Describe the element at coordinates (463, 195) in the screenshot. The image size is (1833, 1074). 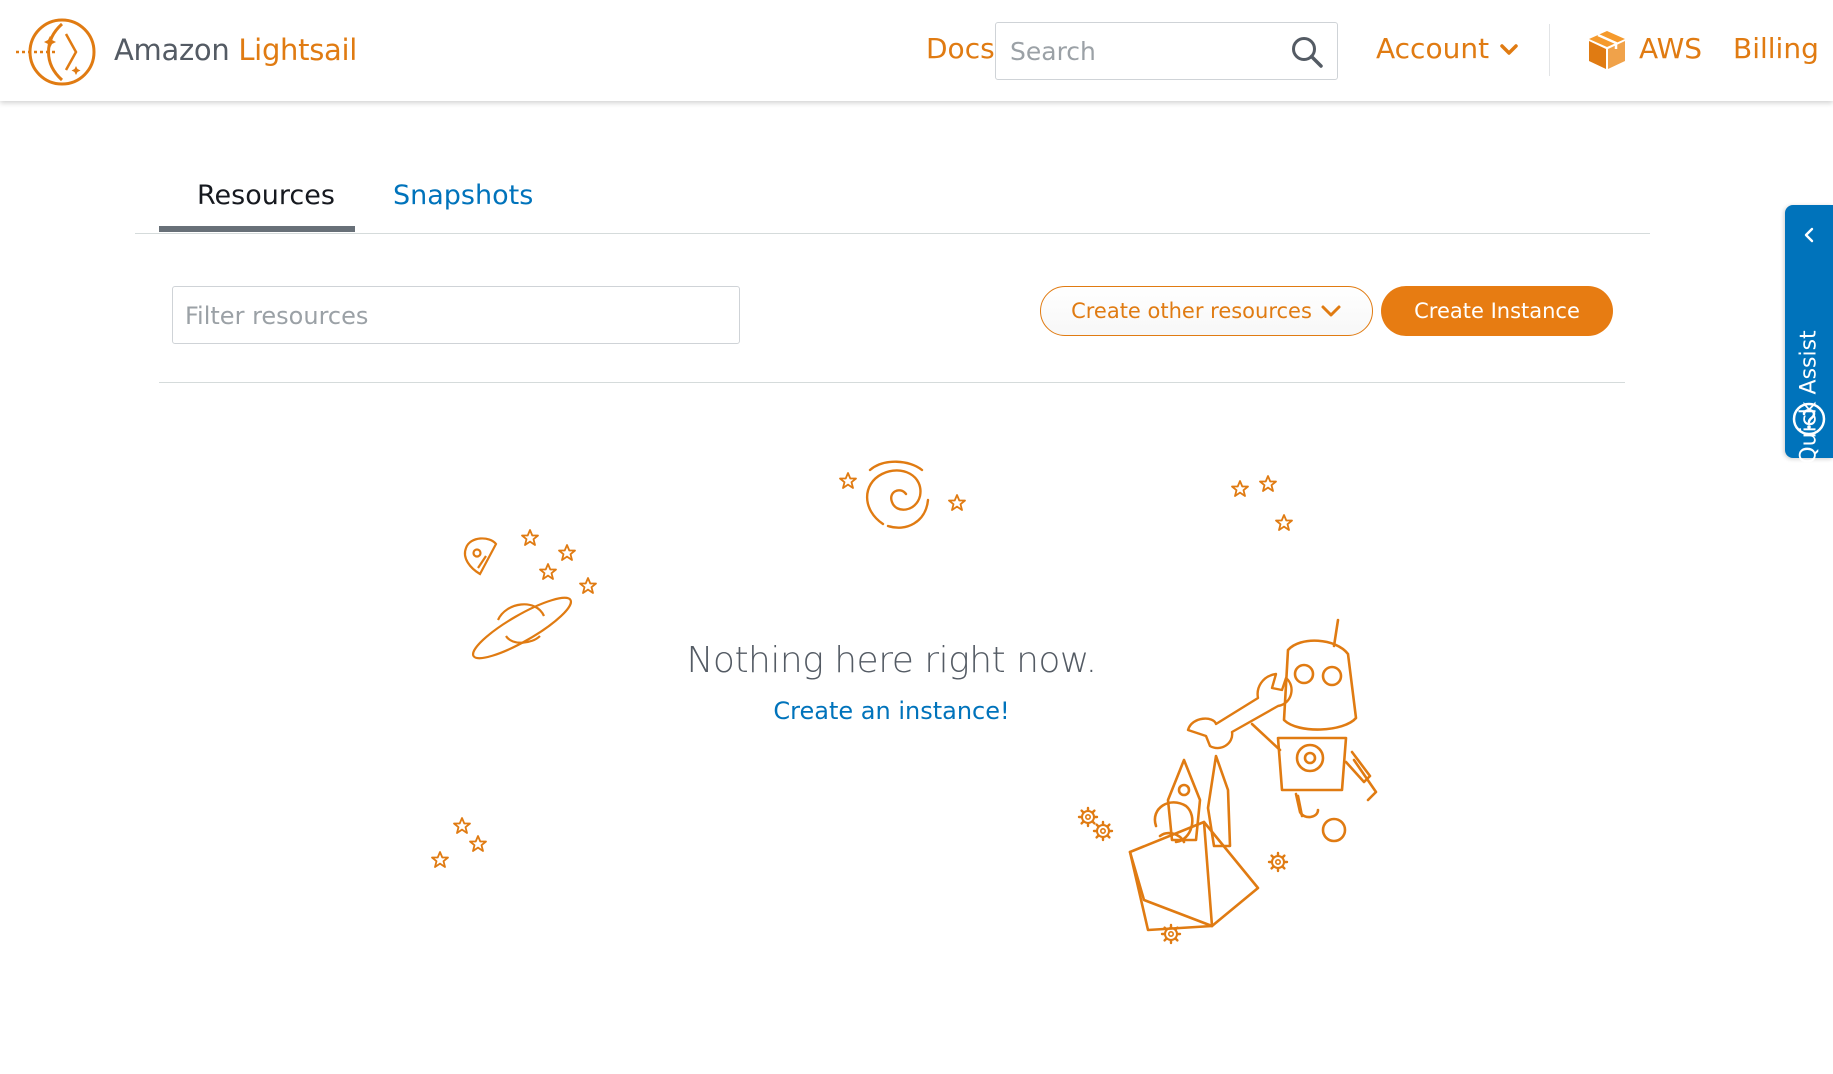
I see `tab-snapshots: Snapshots` at that location.